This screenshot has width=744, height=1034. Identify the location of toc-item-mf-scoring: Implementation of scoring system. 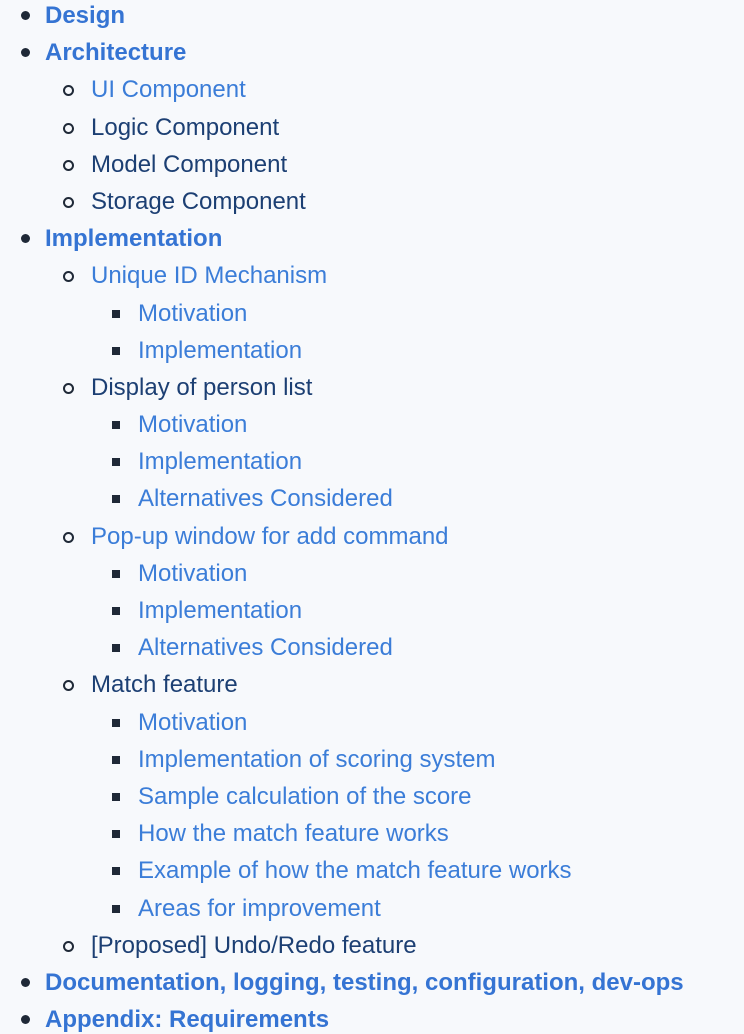
(372, 759).